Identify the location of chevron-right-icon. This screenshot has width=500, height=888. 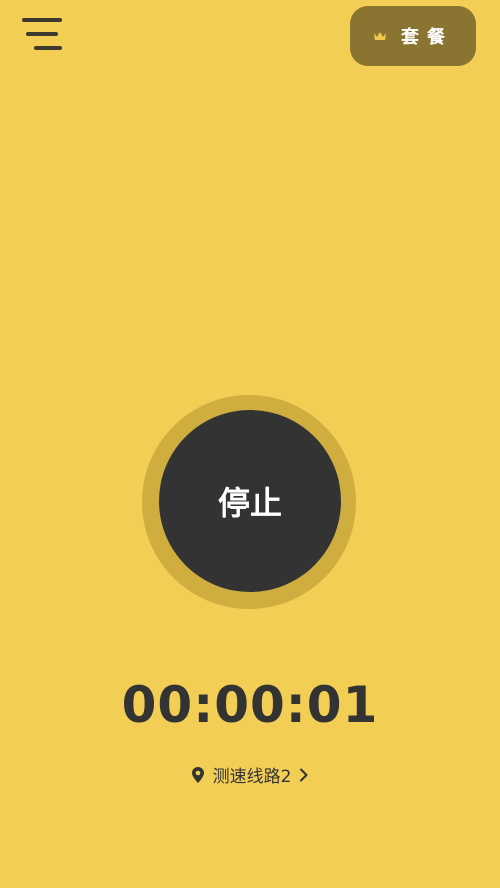
(304, 775).